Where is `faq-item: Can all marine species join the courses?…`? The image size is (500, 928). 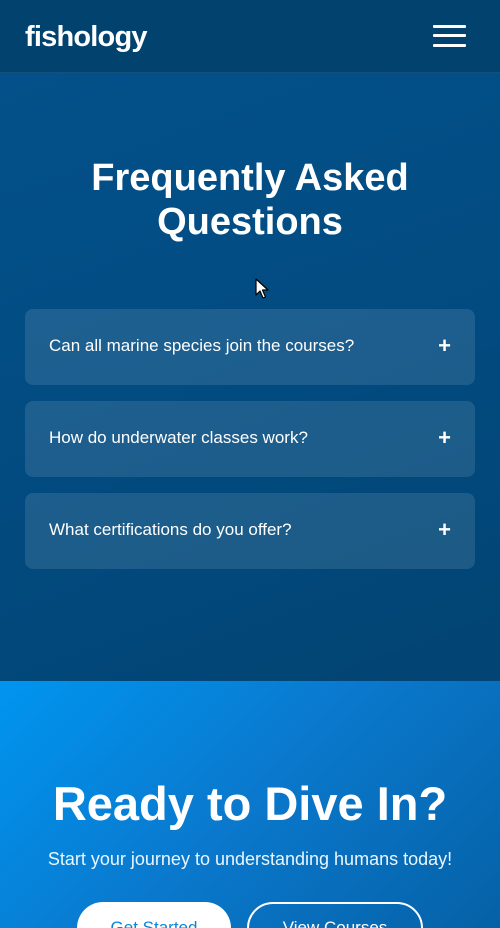
faq-item: Can all marine species join the courses?… is located at coordinates (250, 347).